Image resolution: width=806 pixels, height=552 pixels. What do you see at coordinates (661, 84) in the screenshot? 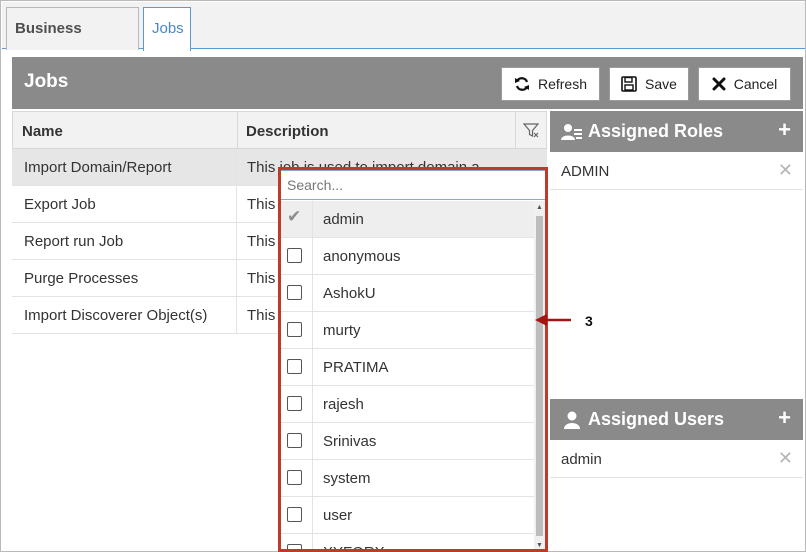
I see `save-button-label: Save` at bounding box center [661, 84].